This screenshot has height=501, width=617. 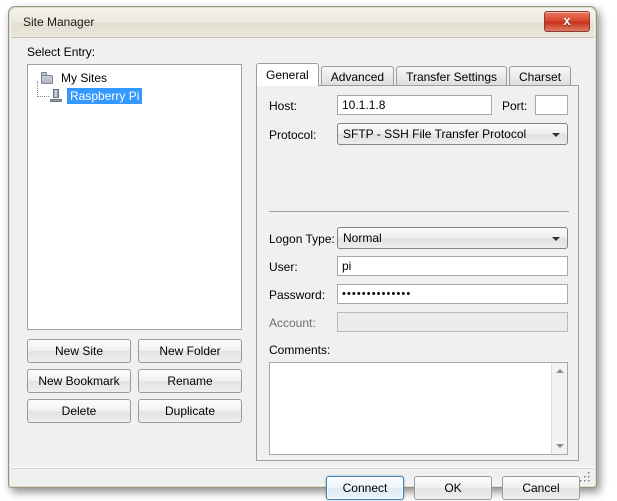 I want to click on rename-button: Rename, so click(x=190, y=381).